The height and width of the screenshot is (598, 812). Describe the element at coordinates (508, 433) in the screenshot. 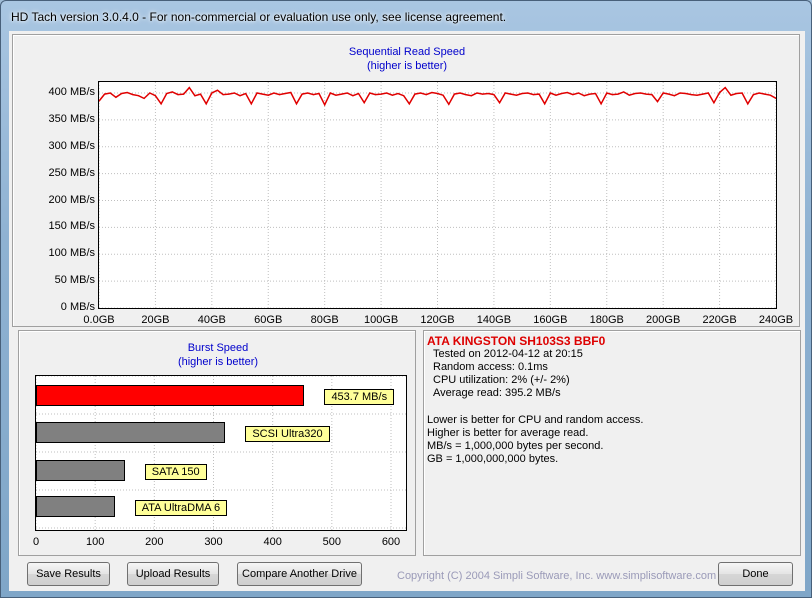

I see `note-higher-better: Higher is better for average read.` at that location.